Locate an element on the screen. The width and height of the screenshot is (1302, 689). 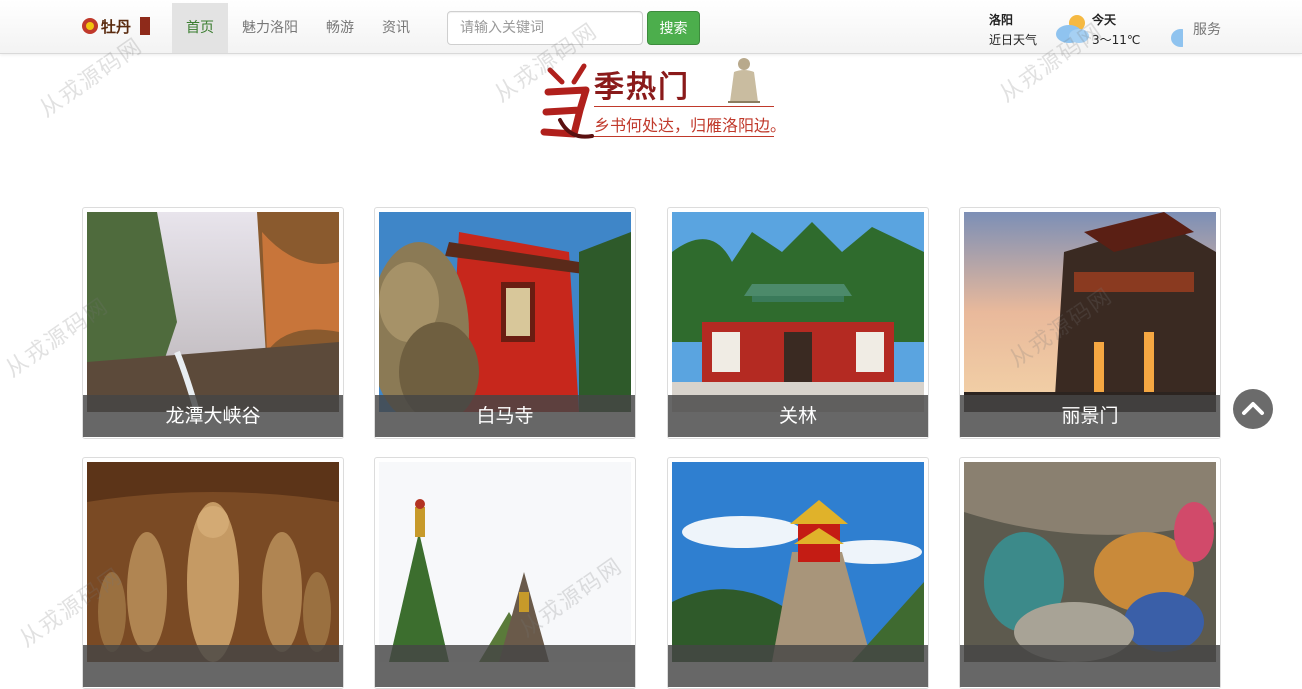
seasonal-banner: 季热门 乡书何处达，归雁洛阳边。 is located at coordinates (663, 101).